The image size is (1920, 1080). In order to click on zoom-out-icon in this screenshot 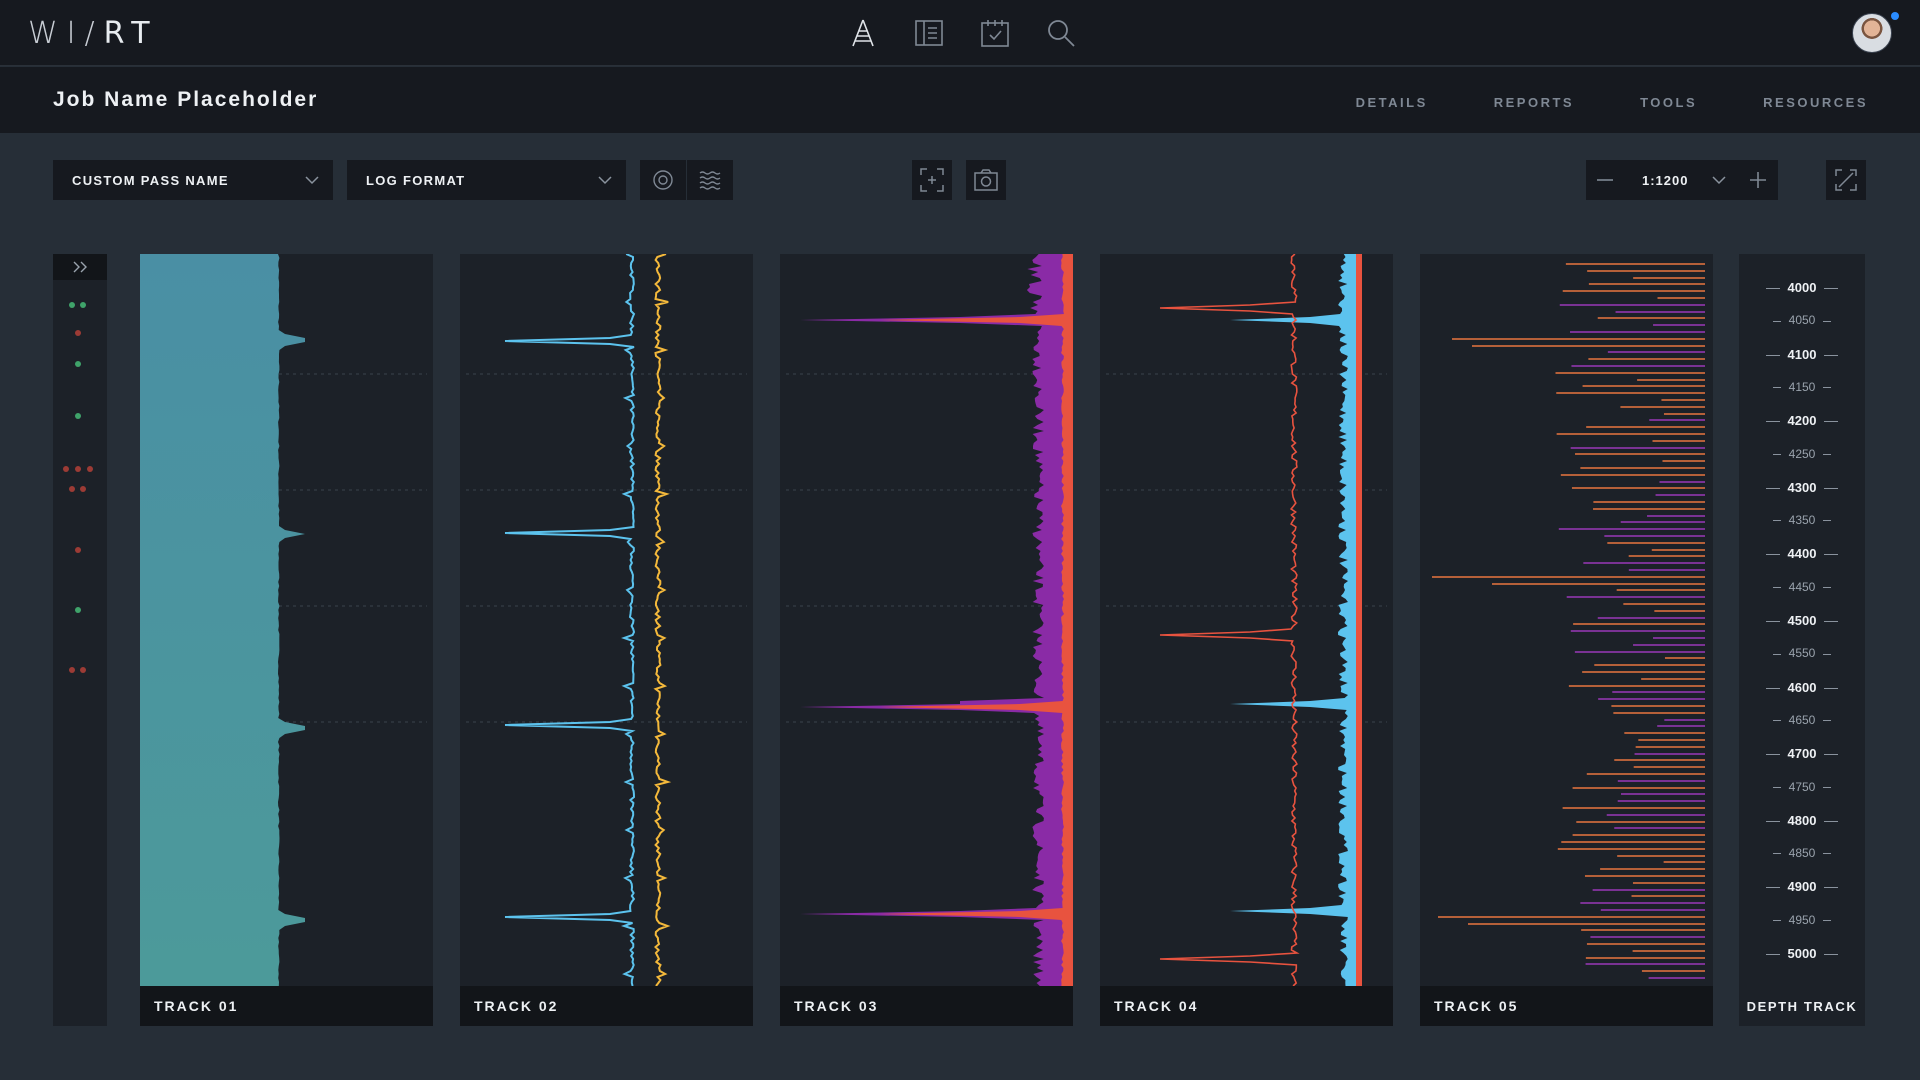, I will do `click(1605, 180)`.